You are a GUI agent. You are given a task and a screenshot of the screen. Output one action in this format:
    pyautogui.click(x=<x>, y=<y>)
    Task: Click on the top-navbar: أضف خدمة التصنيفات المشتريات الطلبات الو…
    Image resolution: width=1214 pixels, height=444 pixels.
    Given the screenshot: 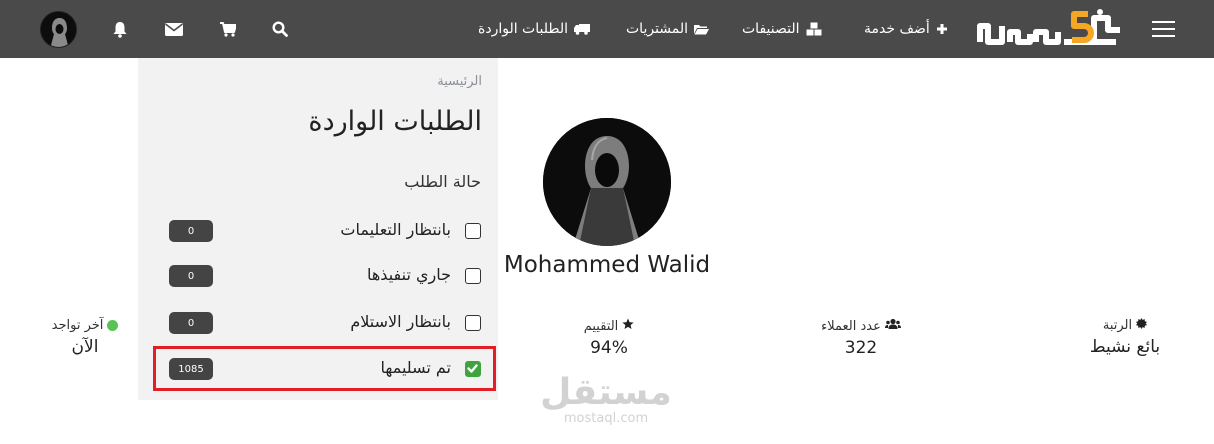 What is the action you would take?
    pyautogui.click(x=607, y=29)
    